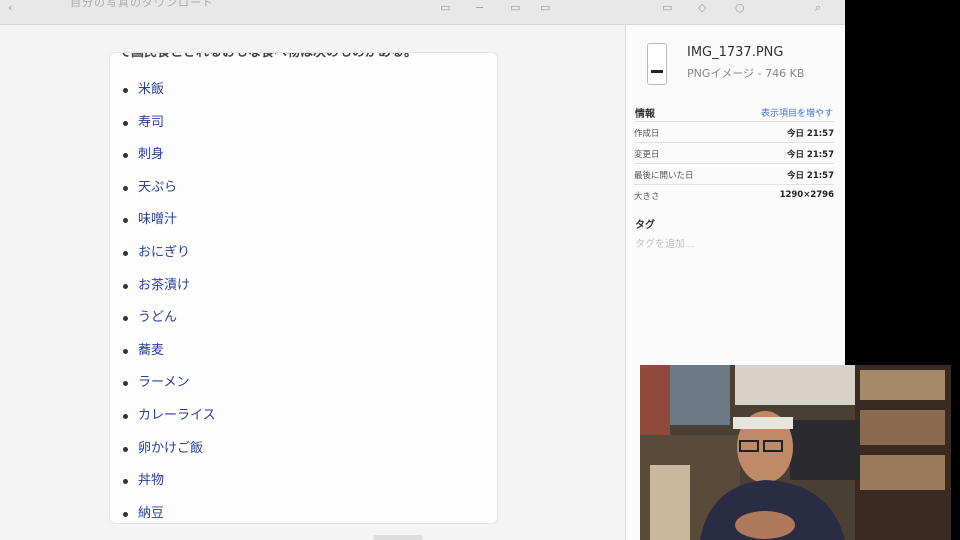 This screenshot has width=960, height=540. Describe the element at coordinates (645, 114) in the screenshot. I see `info-section-title: 情報` at that location.